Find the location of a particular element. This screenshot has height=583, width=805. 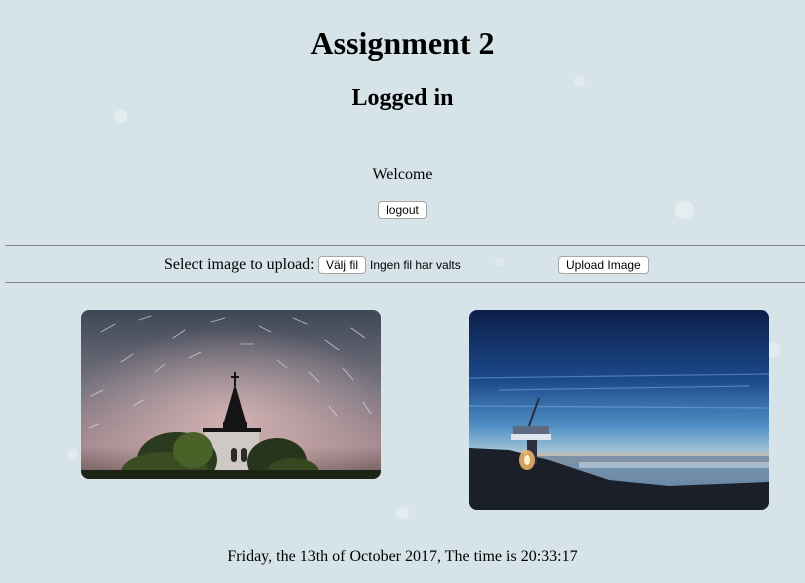

page-subtitle: Logged in is located at coordinates (402, 98).